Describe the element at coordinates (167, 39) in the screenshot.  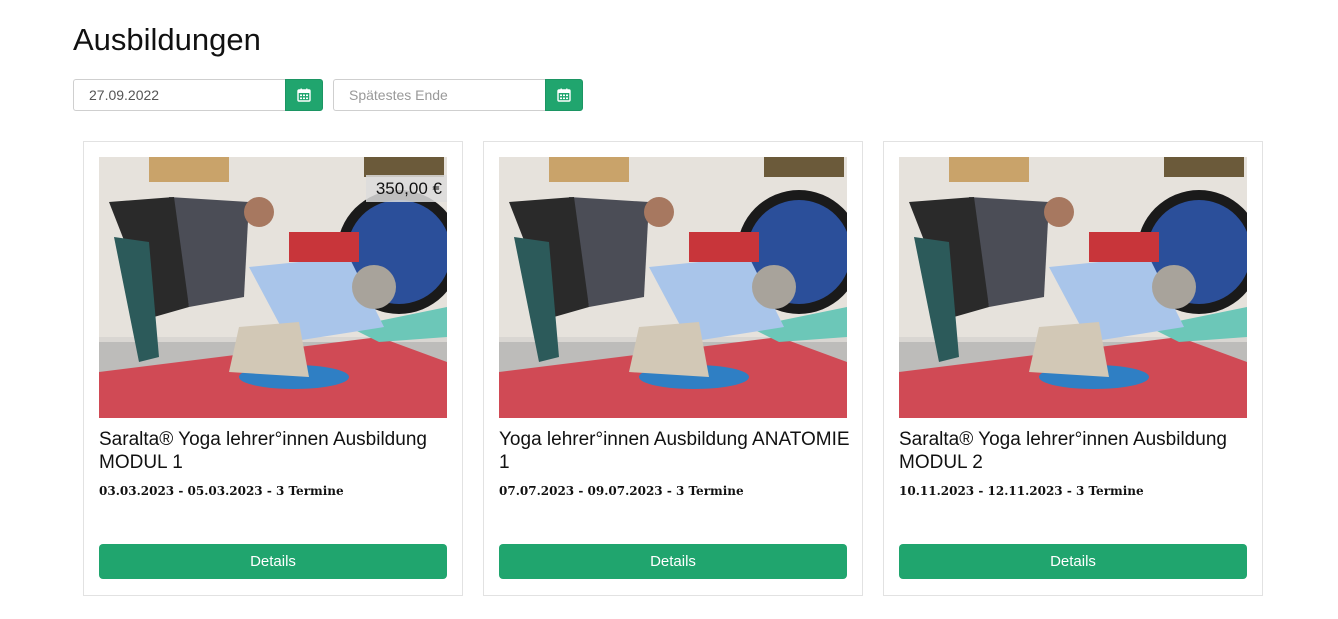
I see `page-title: Ausbildungen` at that location.